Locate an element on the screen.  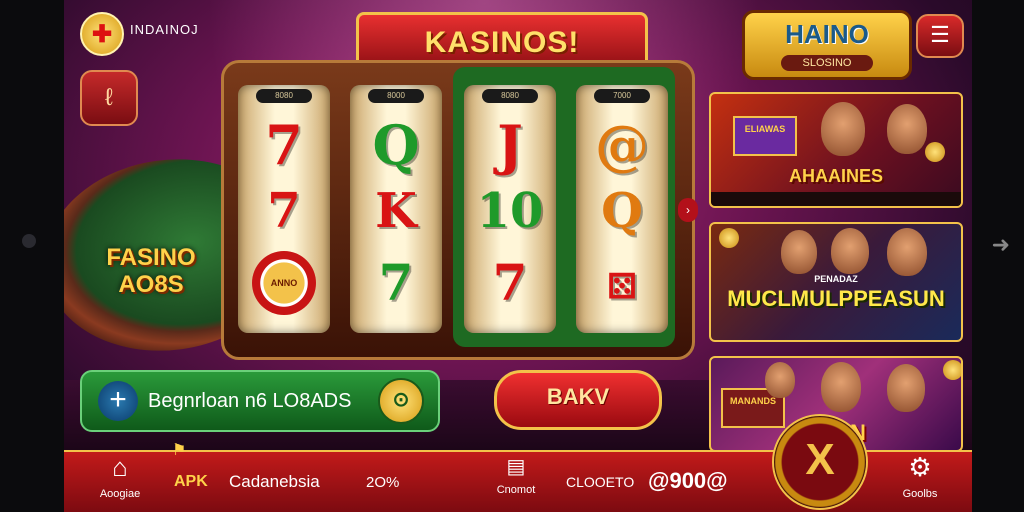
card-badge: ELIAWAS is located at coordinates (765, 136).